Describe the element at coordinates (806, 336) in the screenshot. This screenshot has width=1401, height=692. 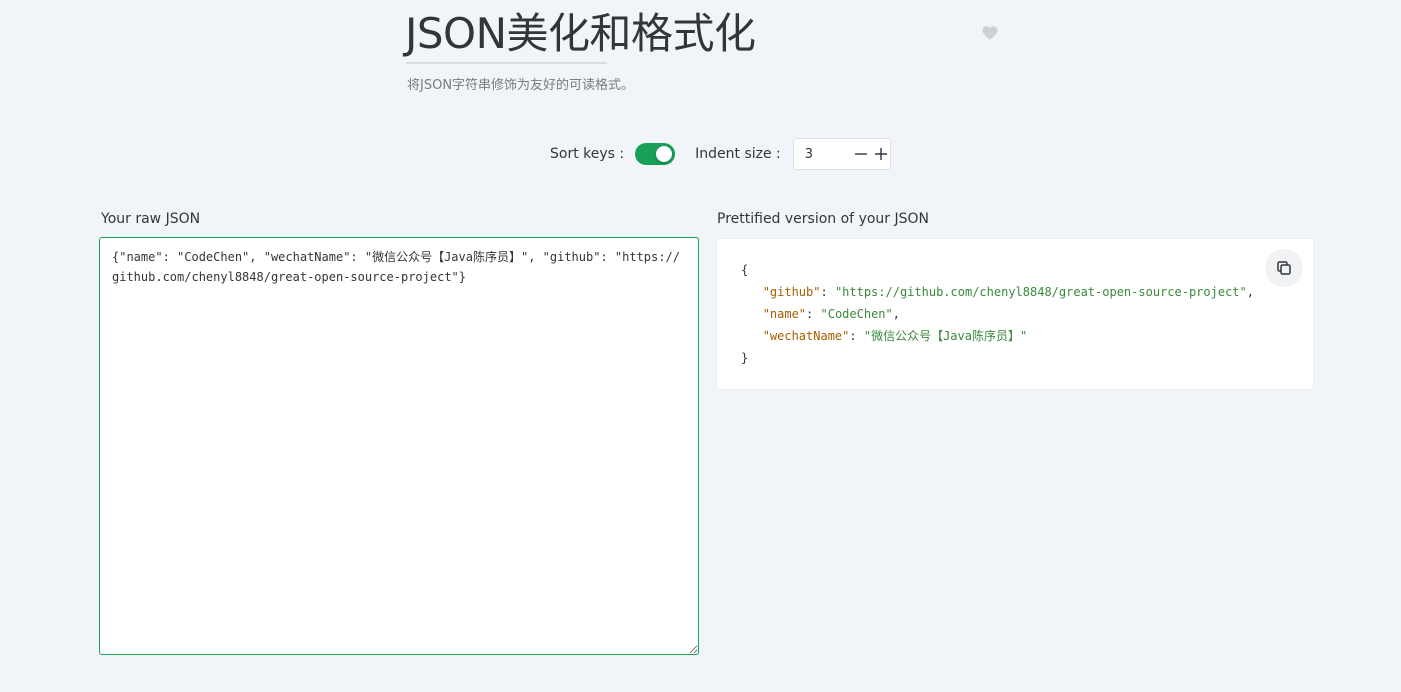
I see `json-key: "wechatName"` at that location.